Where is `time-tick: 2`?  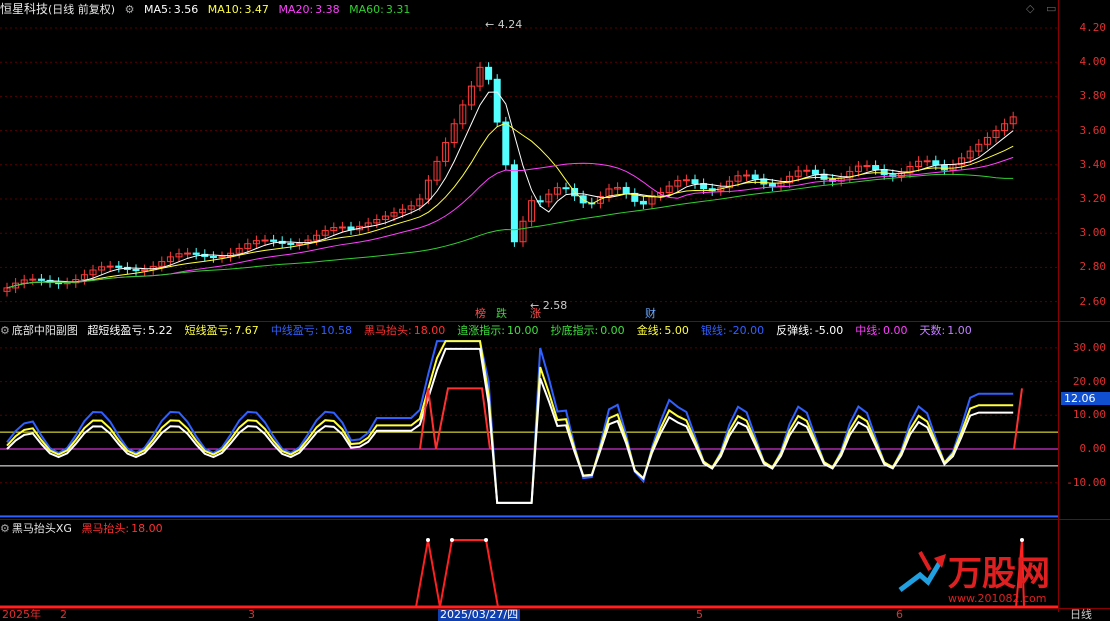 time-tick: 2 is located at coordinates (63, 614).